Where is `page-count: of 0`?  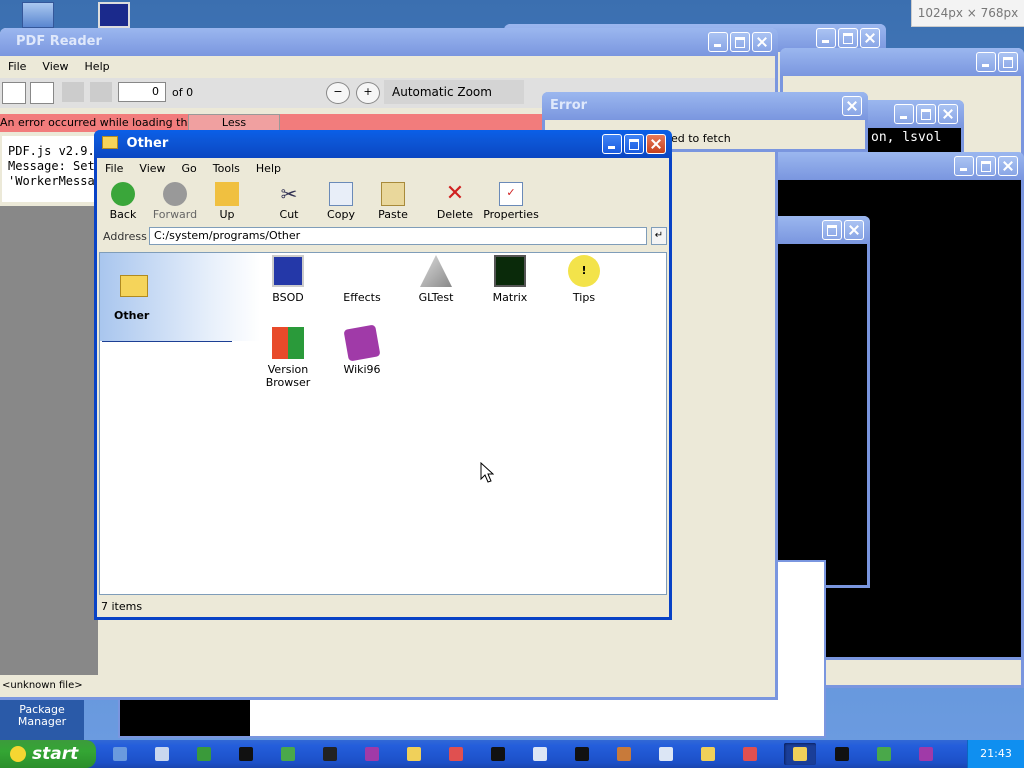
page-count: of 0 is located at coordinates (183, 92).